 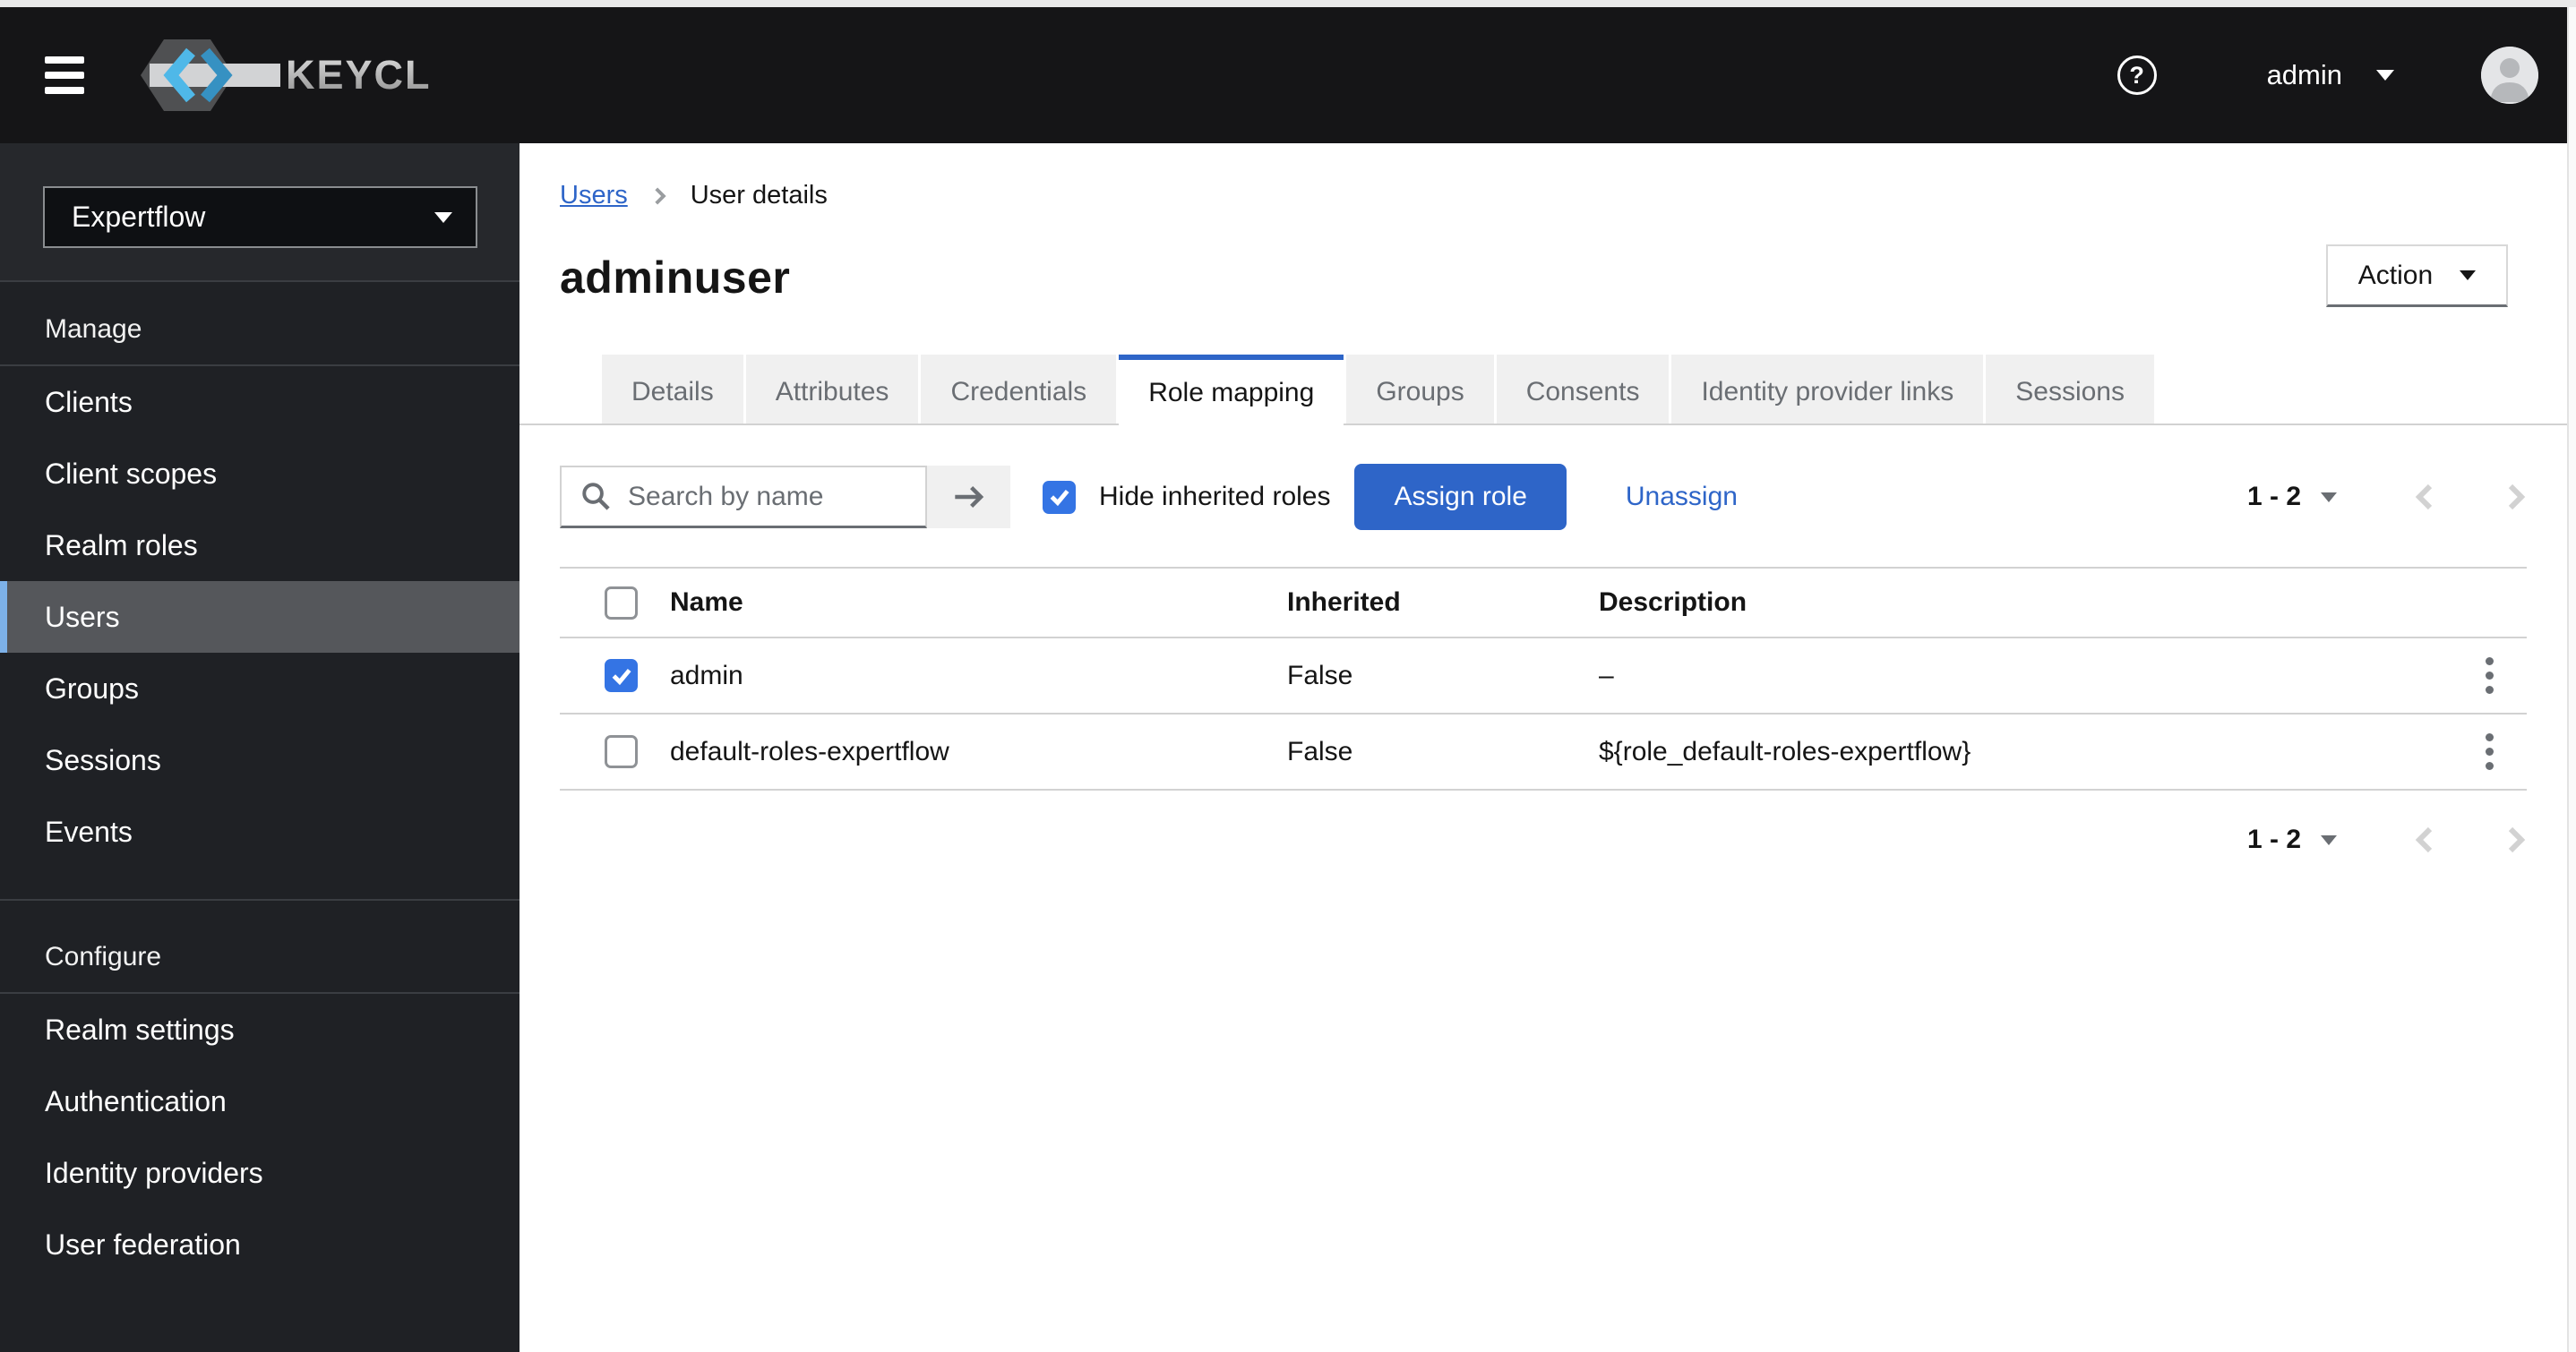 What do you see at coordinates (2395, 275) in the screenshot?
I see `action-button-label: Action` at bounding box center [2395, 275].